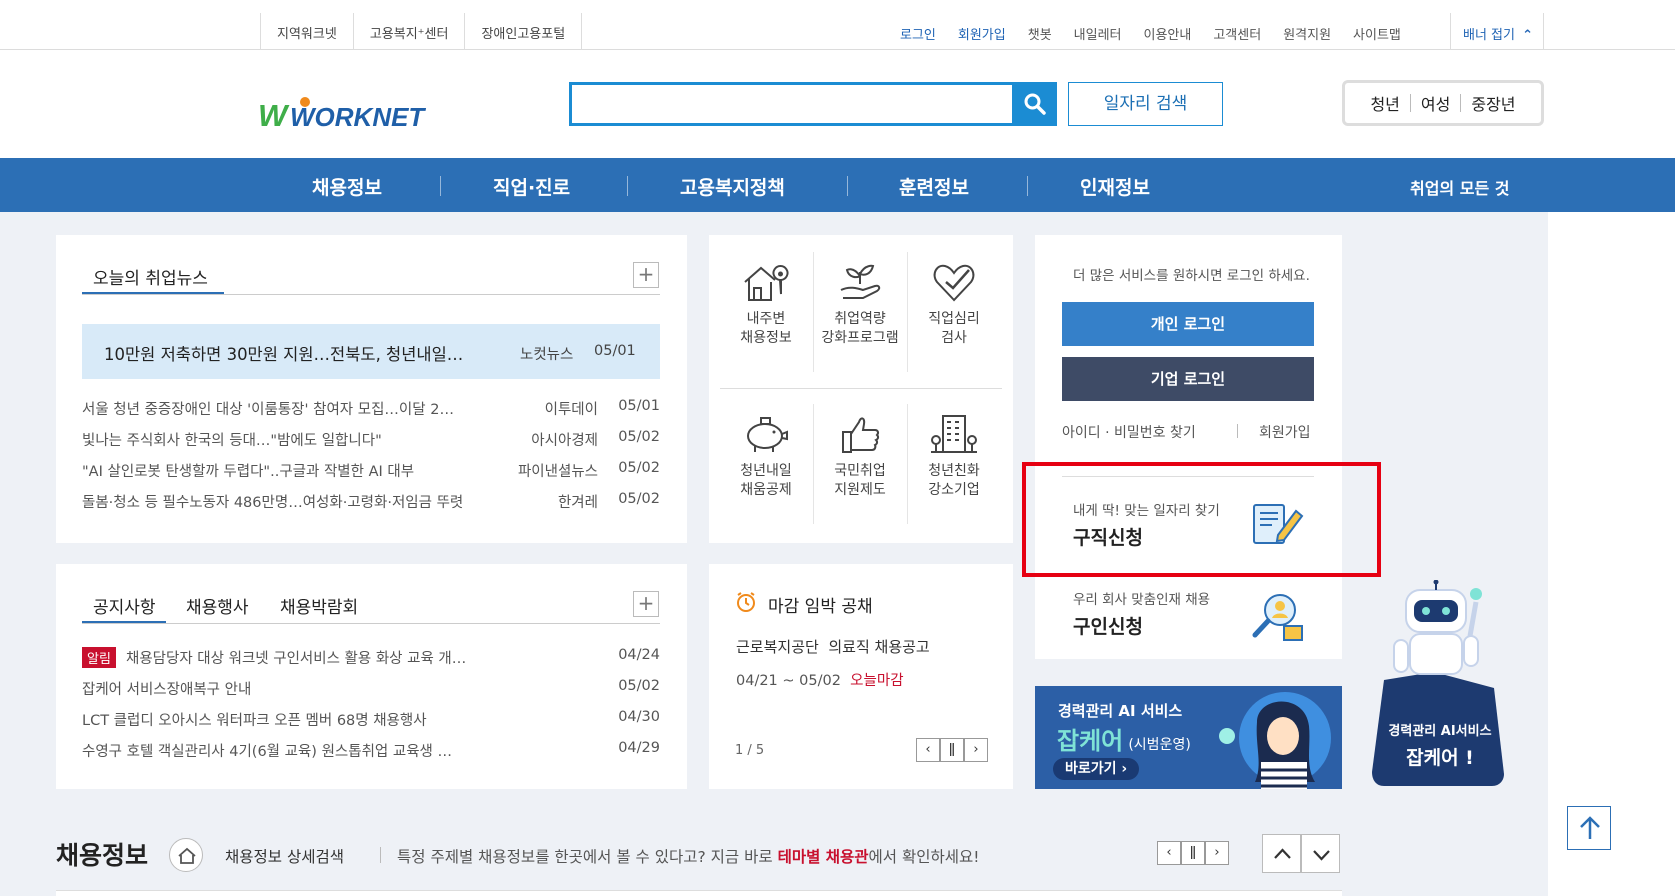 The height and width of the screenshot is (896, 1675). I want to click on notice-item: 알림 채용담당자 대상 워크넷 구인서비스 활용 화상 교육 개… 04/24, so click(371, 658).